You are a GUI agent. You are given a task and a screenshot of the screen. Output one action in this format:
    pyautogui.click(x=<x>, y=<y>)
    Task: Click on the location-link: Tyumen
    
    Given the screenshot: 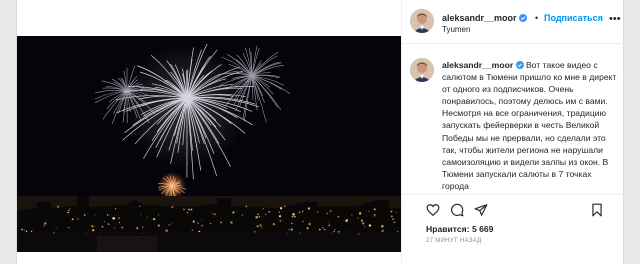 What is the action you would take?
    pyautogui.click(x=456, y=29)
    